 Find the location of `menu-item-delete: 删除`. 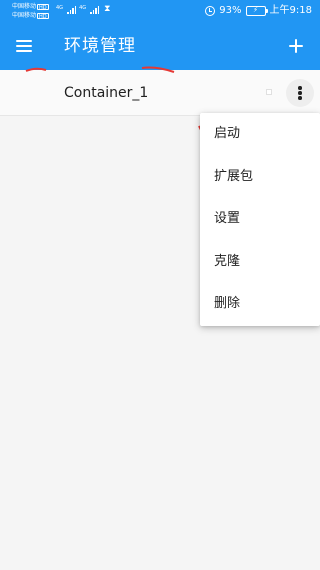

menu-item-delete: 删除 is located at coordinates (260, 304).